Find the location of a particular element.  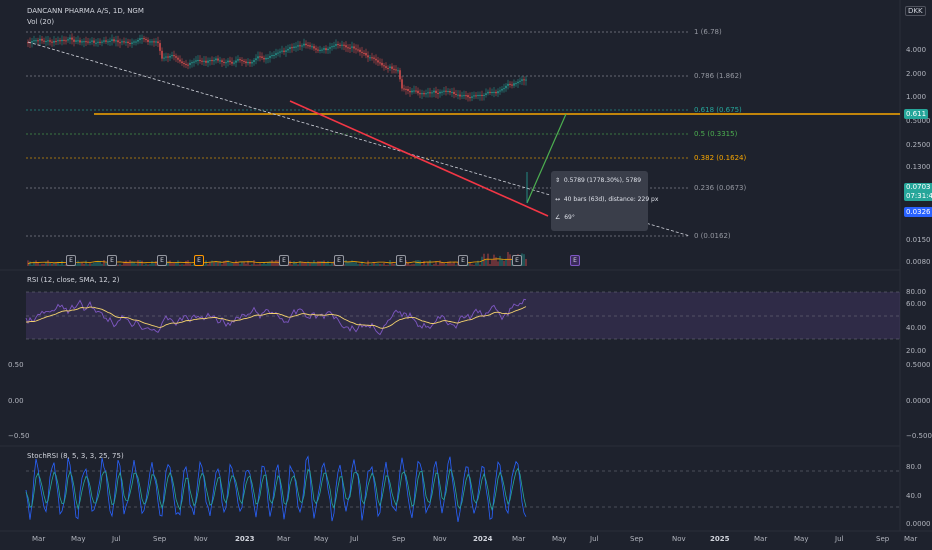

fib-level-label: 0.5 (0.3315) is located at coordinates (716, 134).